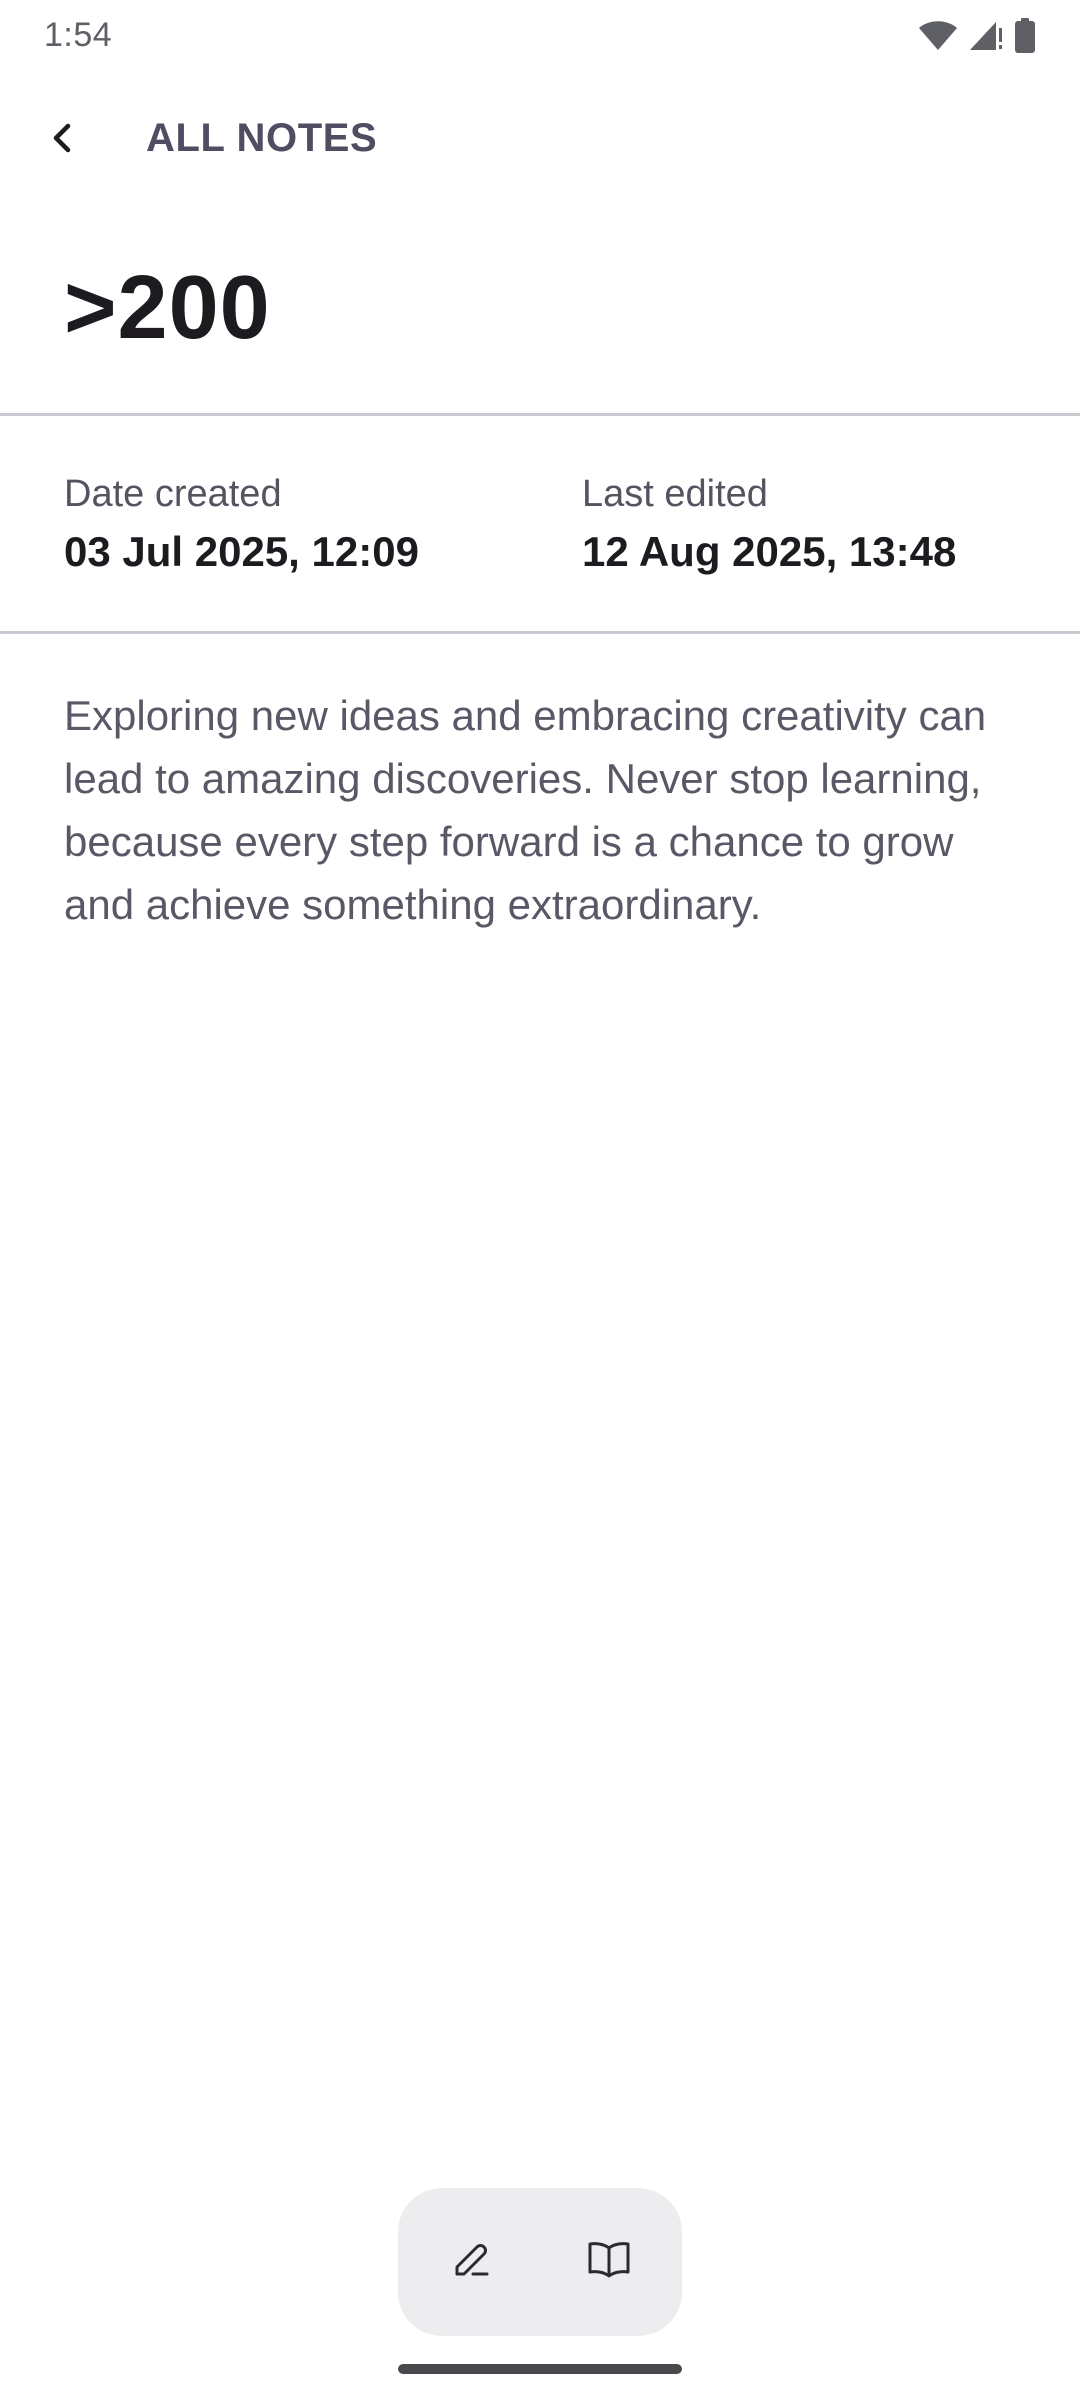 The height and width of the screenshot is (2400, 1080). I want to click on last-edited-label: Last edited, so click(675, 494).